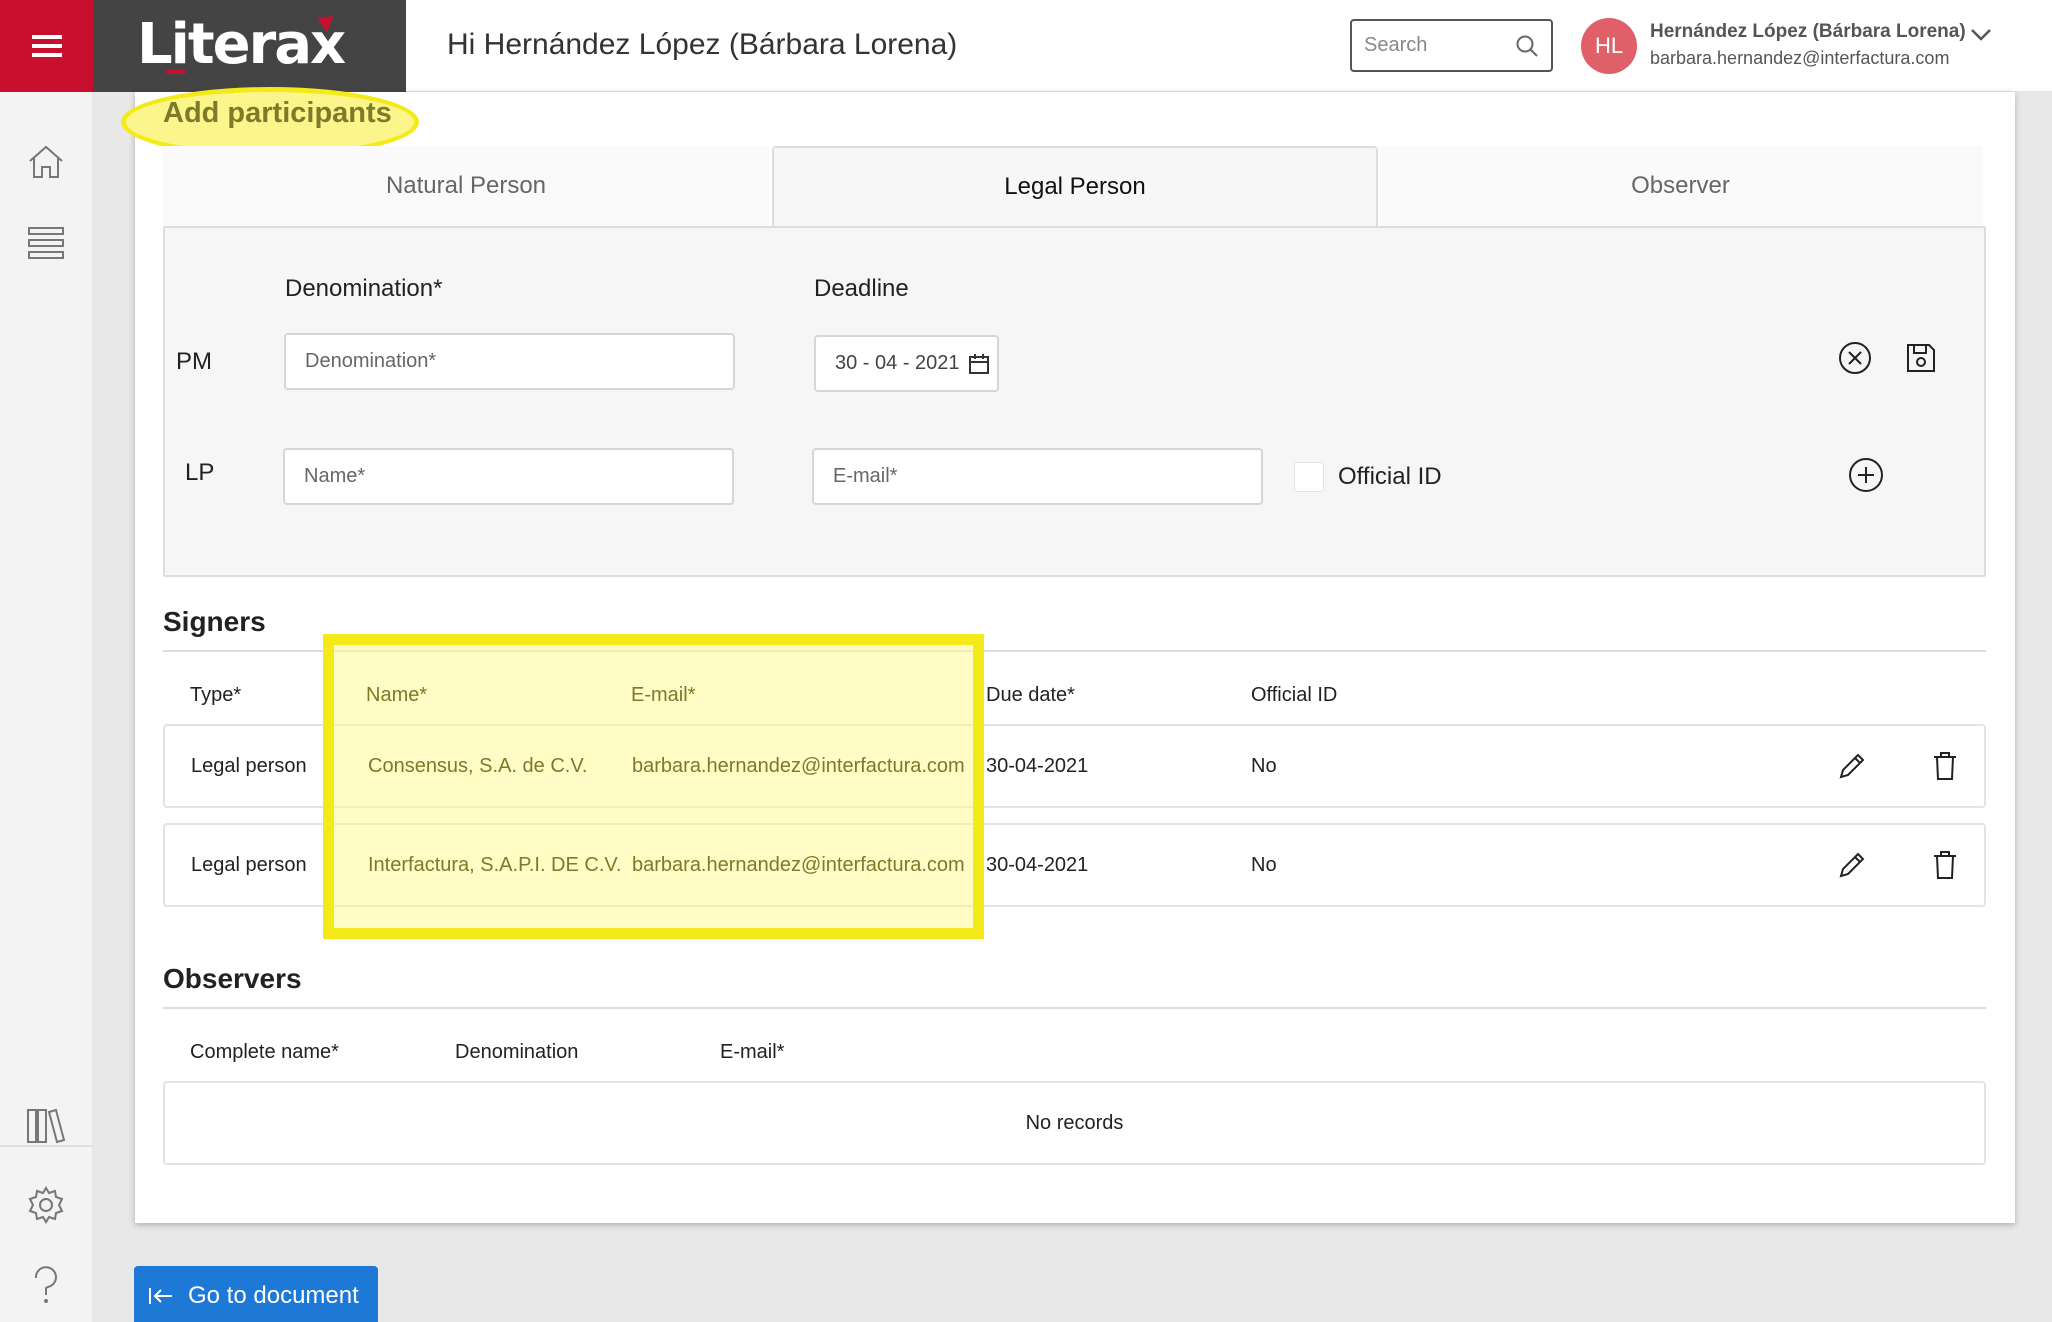  I want to click on sidebar-item-library, so click(46, 1125).